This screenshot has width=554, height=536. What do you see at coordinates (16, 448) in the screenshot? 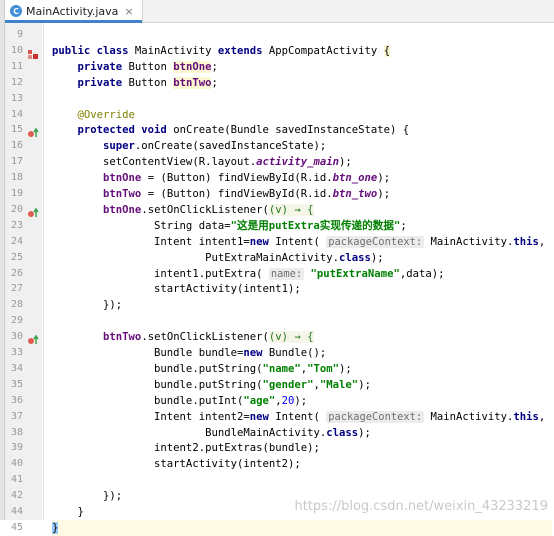
I see `line-number: 39` at bounding box center [16, 448].